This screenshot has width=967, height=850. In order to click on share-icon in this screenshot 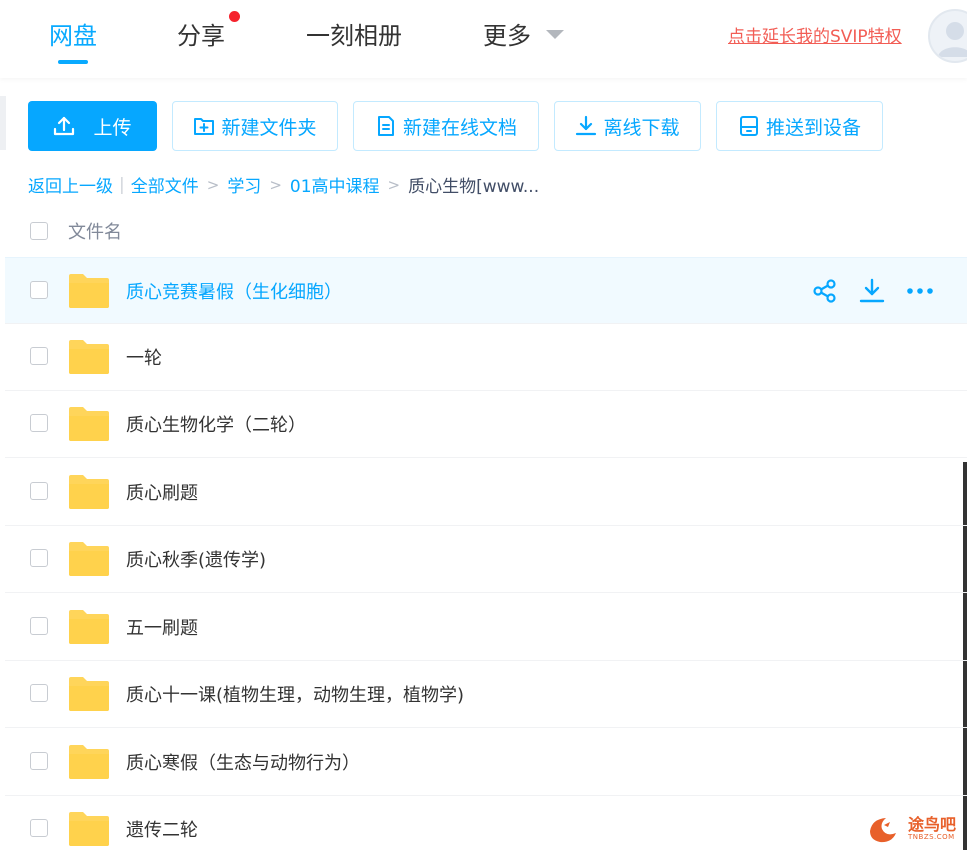, I will do `click(825, 293)`.